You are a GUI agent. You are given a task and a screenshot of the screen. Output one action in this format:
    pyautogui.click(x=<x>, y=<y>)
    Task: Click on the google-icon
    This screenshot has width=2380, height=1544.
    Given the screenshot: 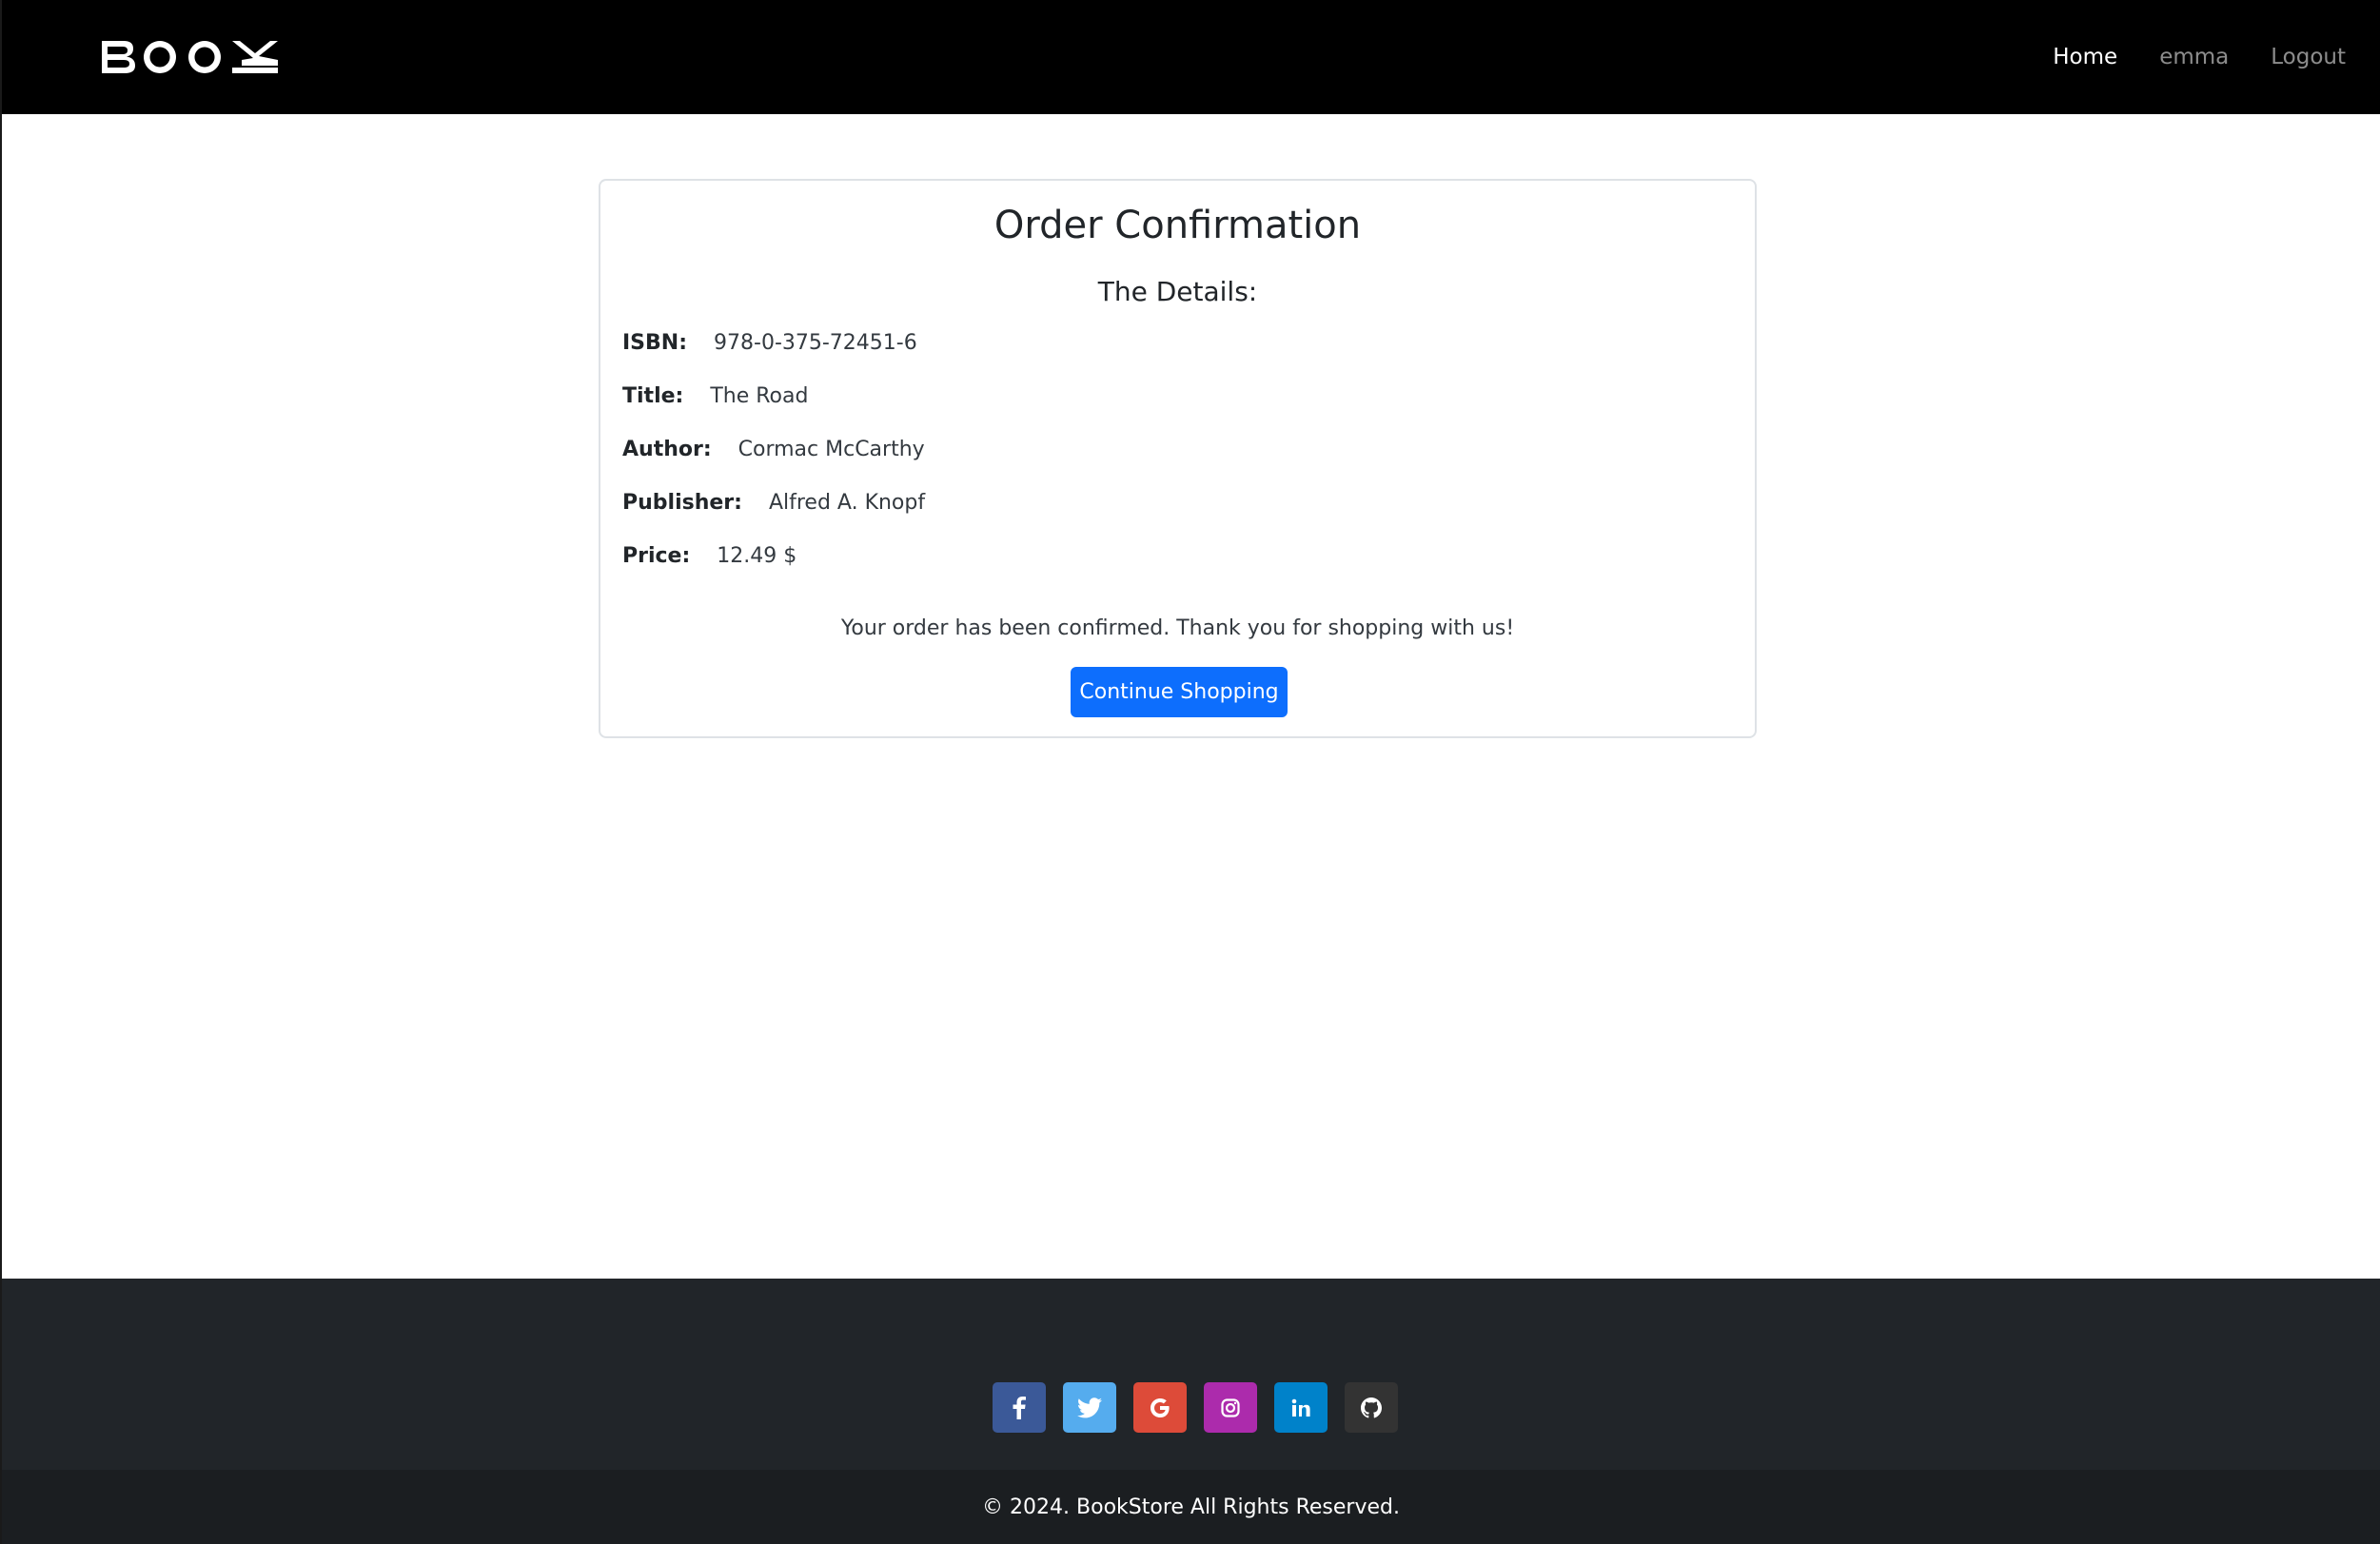 What is the action you would take?
    pyautogui.click(x=1160, y=1407)
    